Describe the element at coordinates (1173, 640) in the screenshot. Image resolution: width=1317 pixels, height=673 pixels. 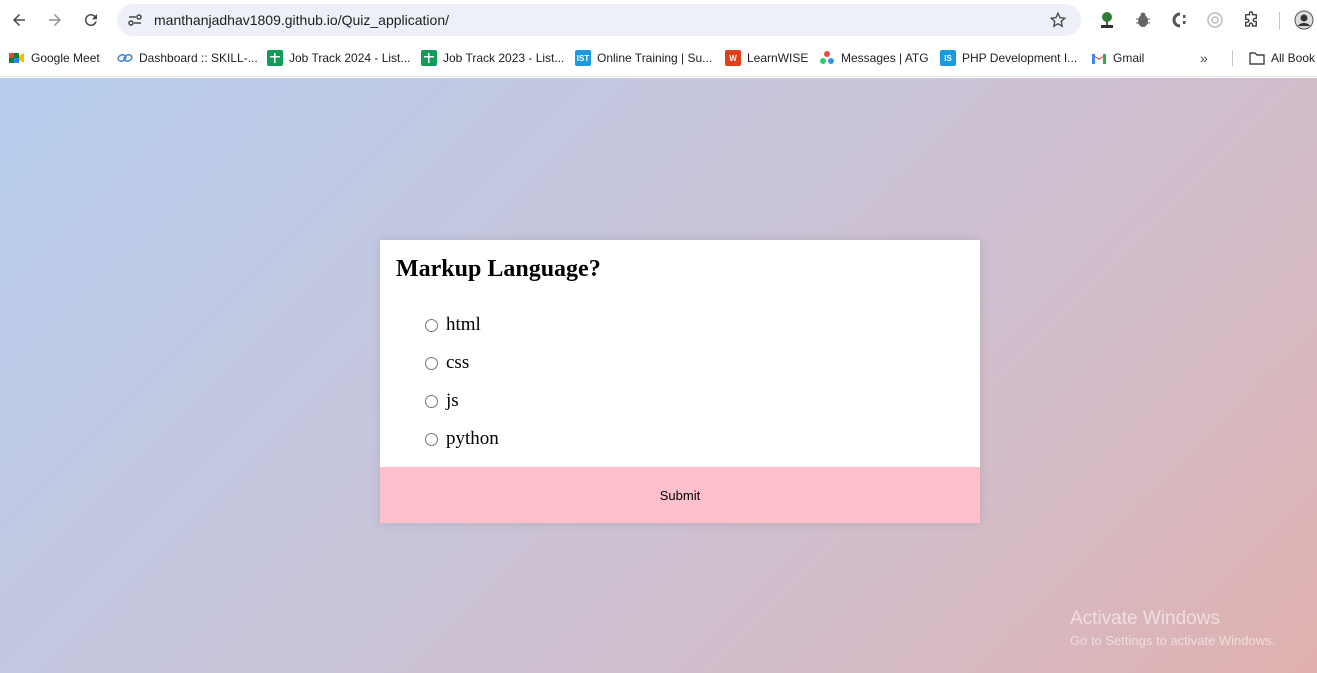
I see `watermark-subtitle: Go to Settings to activate Windows.` at that location.